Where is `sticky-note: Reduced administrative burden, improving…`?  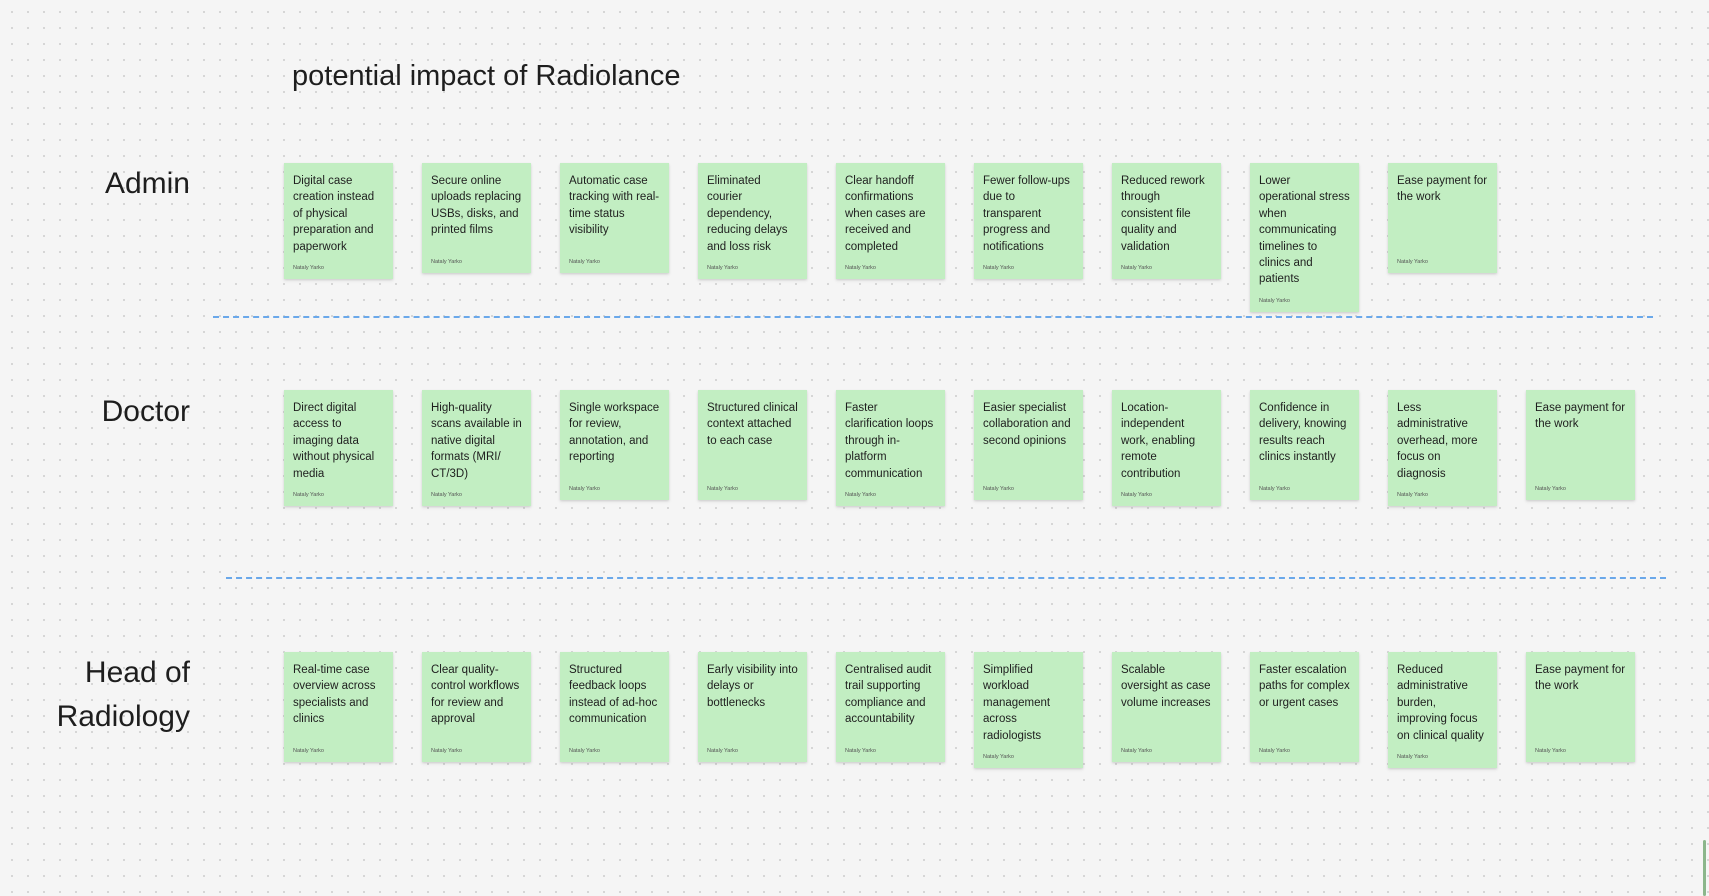
sticky-note: Reduced administrative burden, improving… is located at coordinates (1442, 710).